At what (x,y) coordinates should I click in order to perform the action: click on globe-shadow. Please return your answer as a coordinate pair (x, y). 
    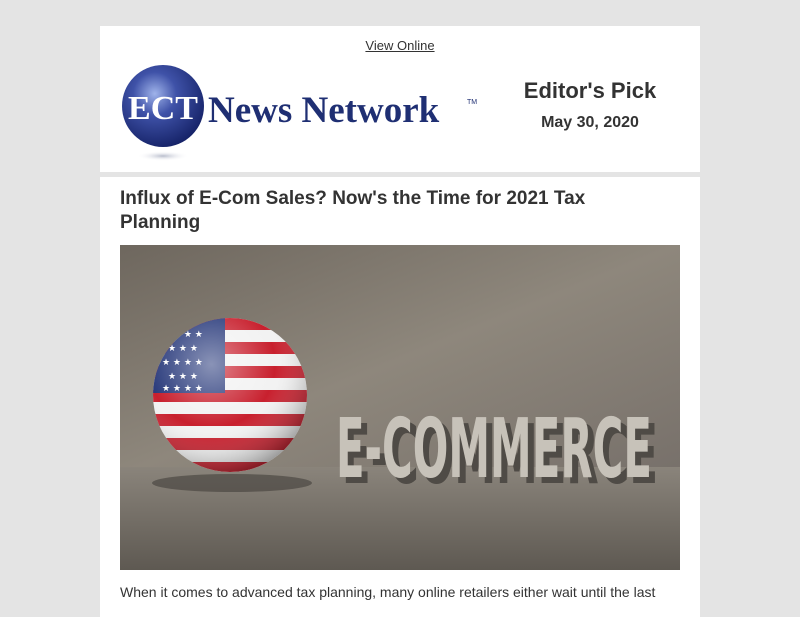
    Looking at the image, I should click on (232, 483).